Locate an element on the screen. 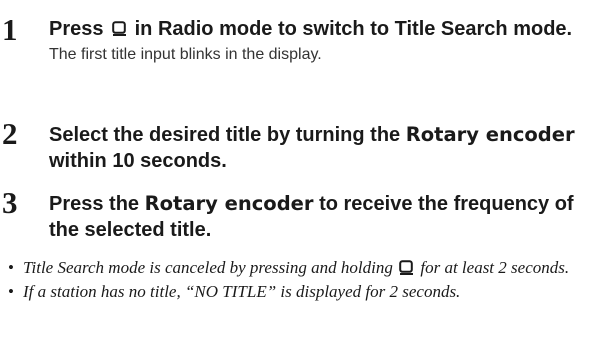  step-number: 1 is located at coordinates (10, 29).